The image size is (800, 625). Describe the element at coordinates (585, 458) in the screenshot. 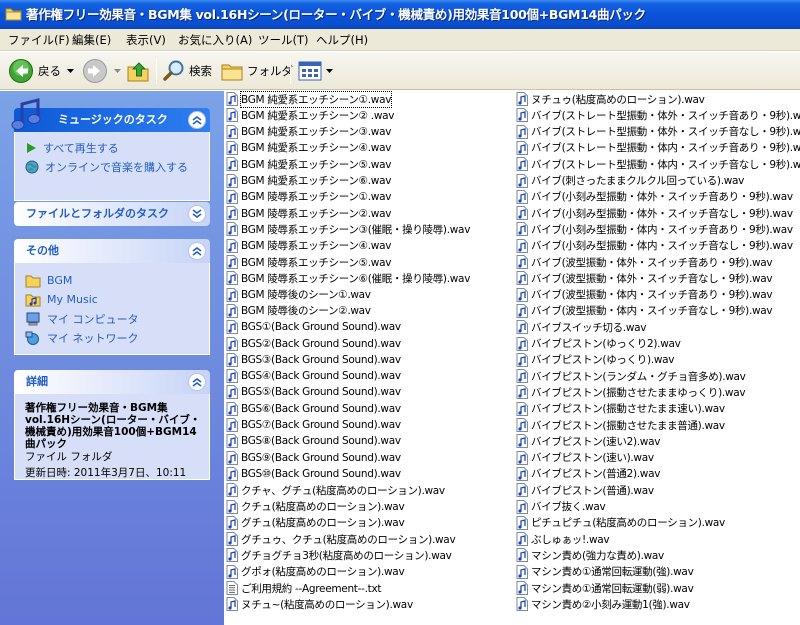

I see `file-item: バイブピストン(速い).wav` at that location.